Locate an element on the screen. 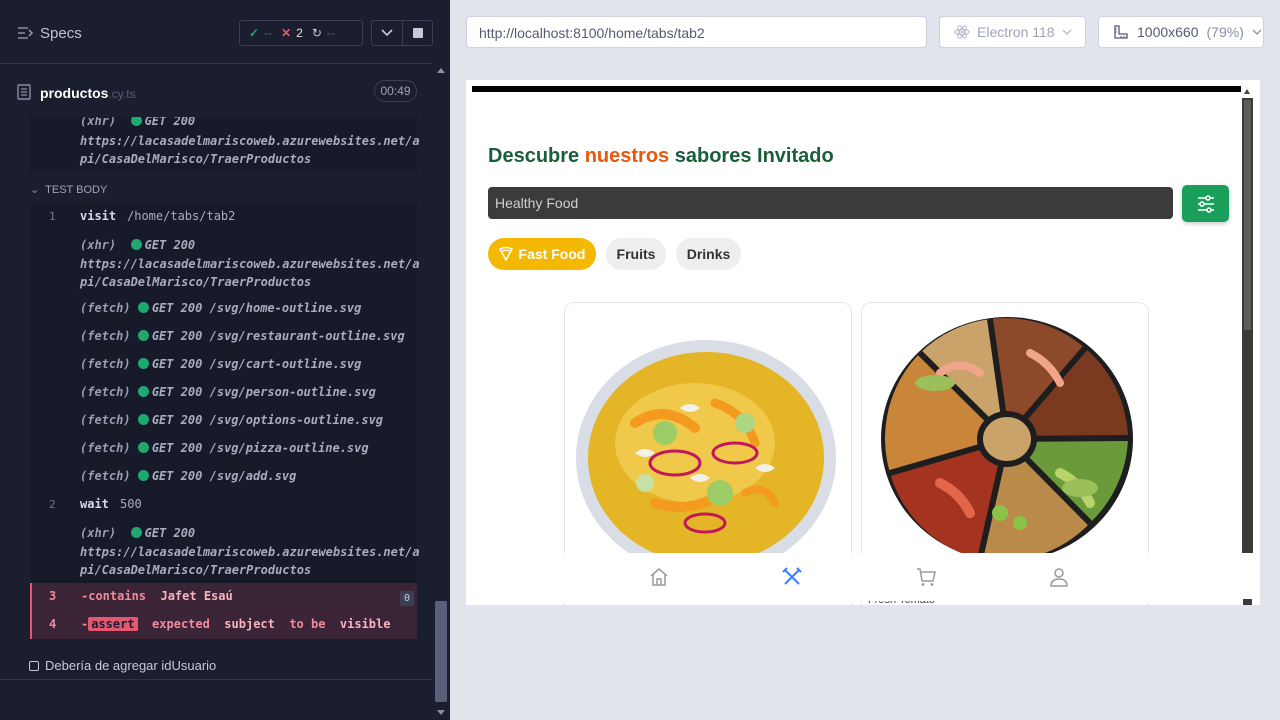  person-icon is located at coordinates (1059, 577).